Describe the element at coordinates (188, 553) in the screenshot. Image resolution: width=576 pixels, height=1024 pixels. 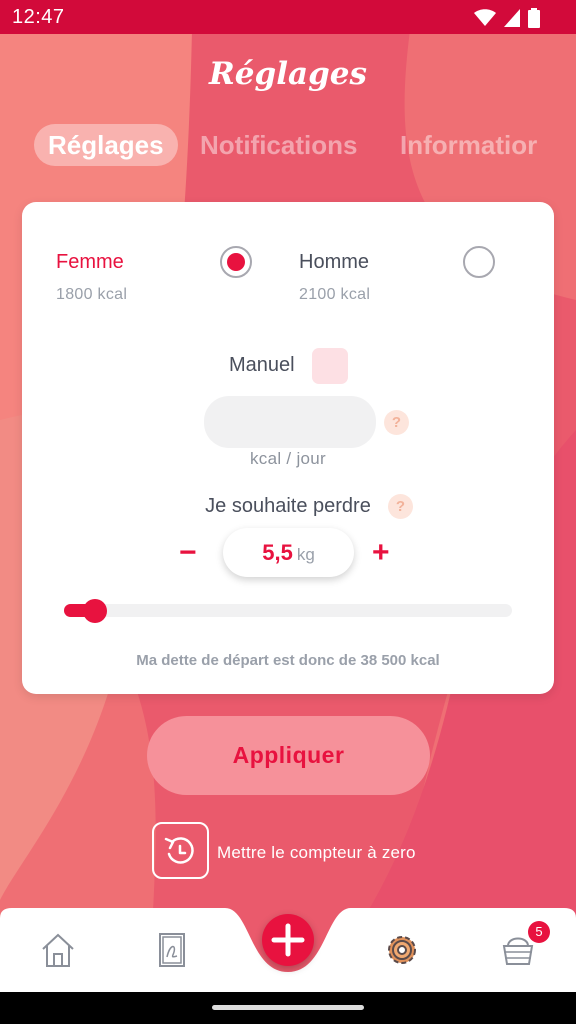
I see `decrease-button: −` at that location.